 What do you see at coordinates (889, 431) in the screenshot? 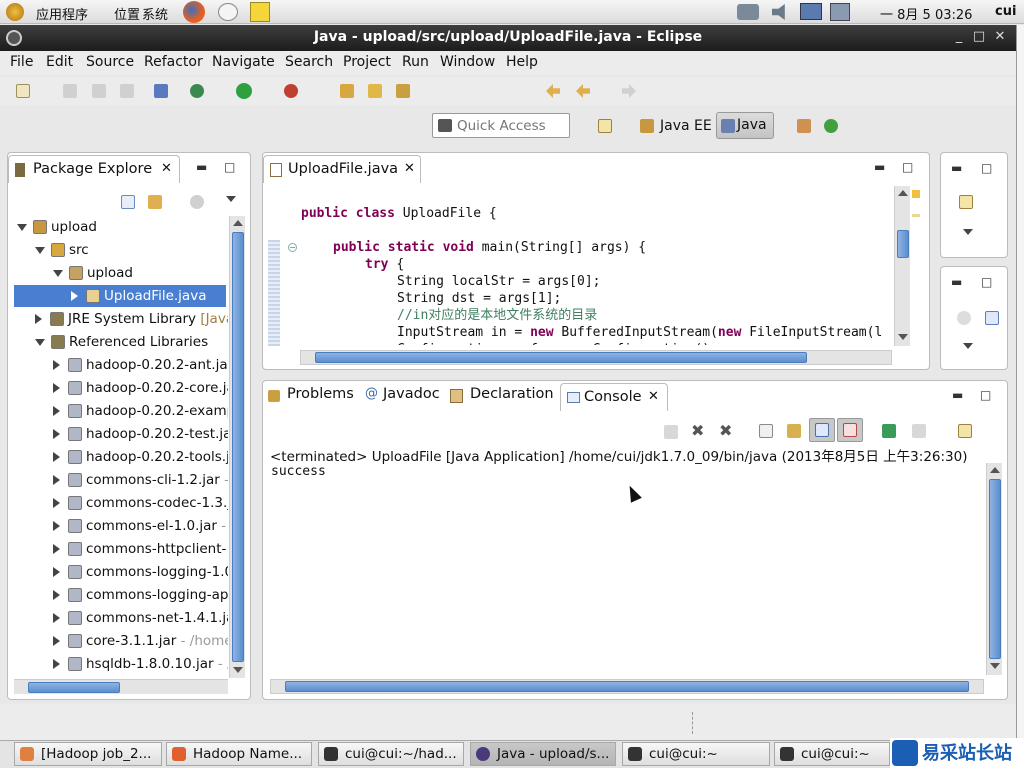
I see `pin-console-icon` at bounding box center [889, 431].